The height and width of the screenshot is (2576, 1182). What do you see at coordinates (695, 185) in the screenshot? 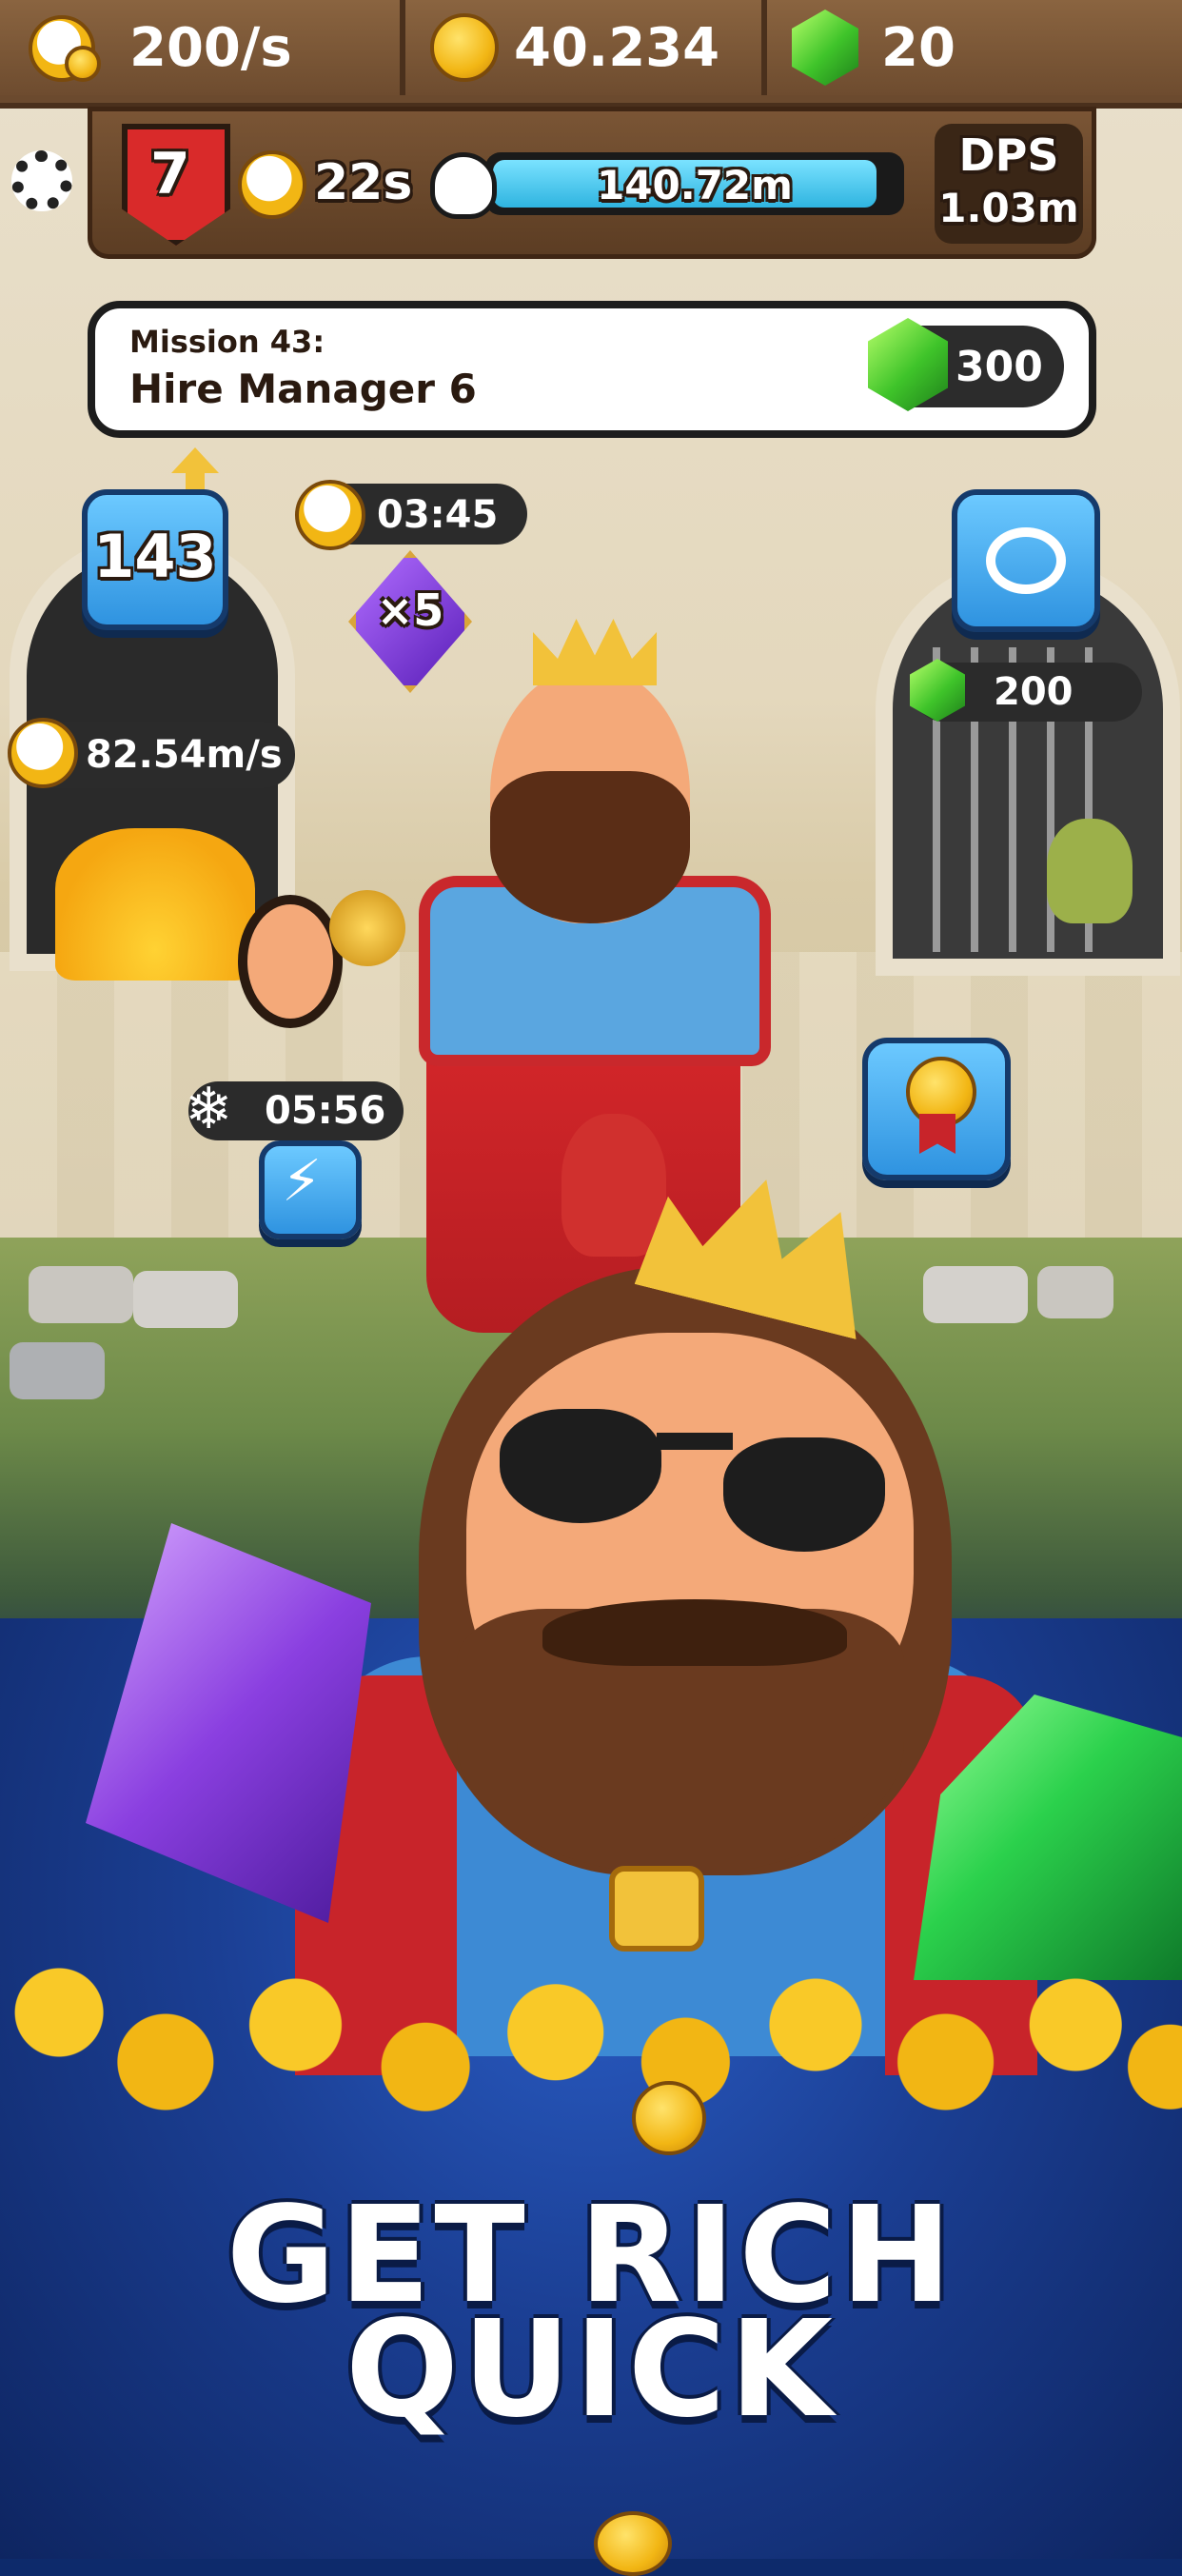
I see `boss-hp-value: 140.72m` at bounding box center [695, 185].